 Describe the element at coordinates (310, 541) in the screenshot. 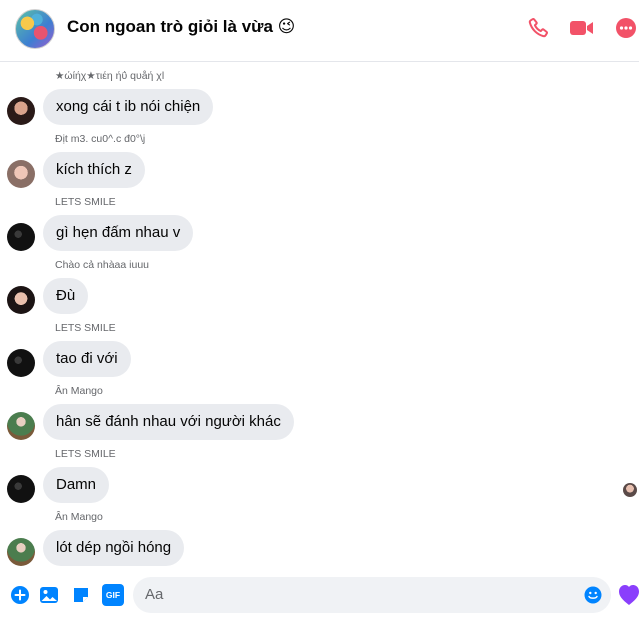

I see `message-group: Ân Mango lót dép ngồi hóng` at that location.